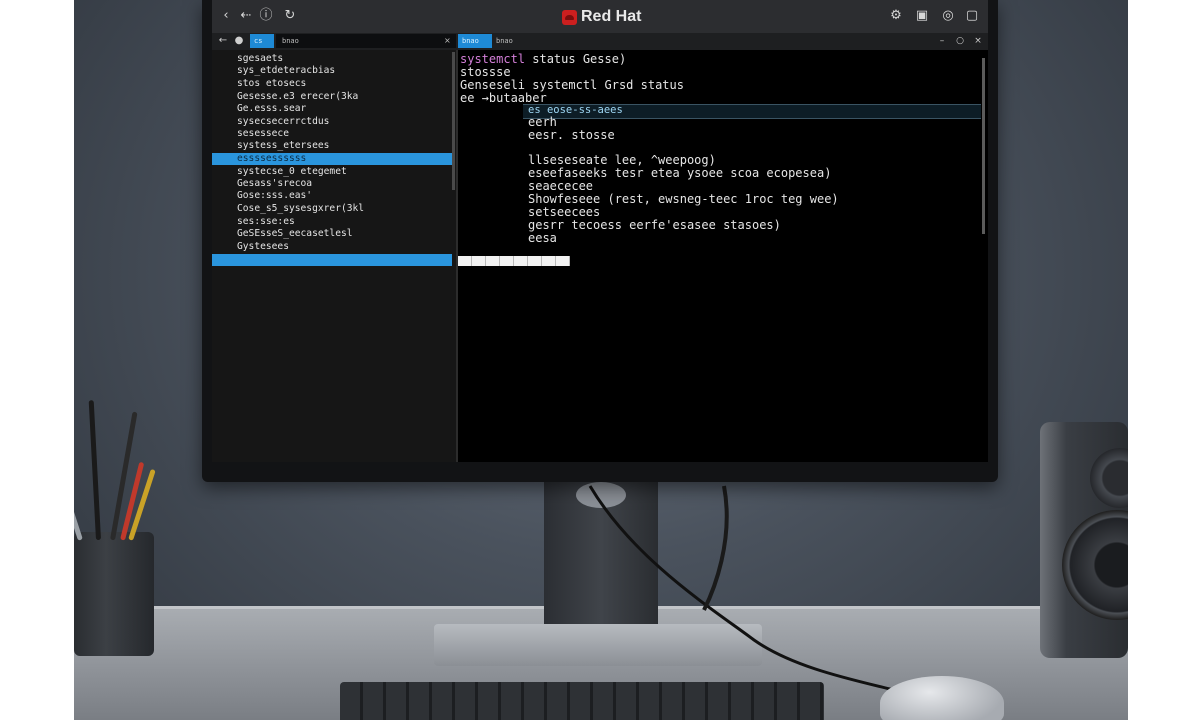 The image size is (1200, 720). What do you see at coordinates (600, 41) in the screenshot?
I see `address-bar: ← ● cs bnao × bnao bnao – ○ ×` at bounding box center [600, 41].